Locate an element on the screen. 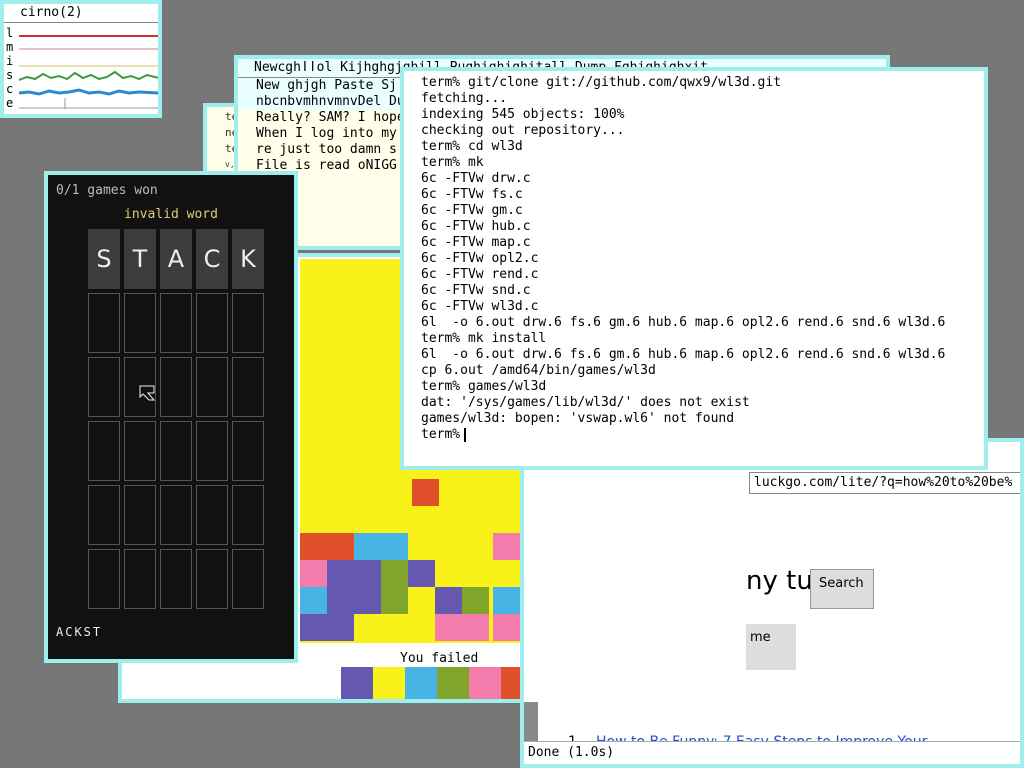 The width and height of the screenshot is (1024, 768). stats-row-load: l is located at coordinates (81, 33).